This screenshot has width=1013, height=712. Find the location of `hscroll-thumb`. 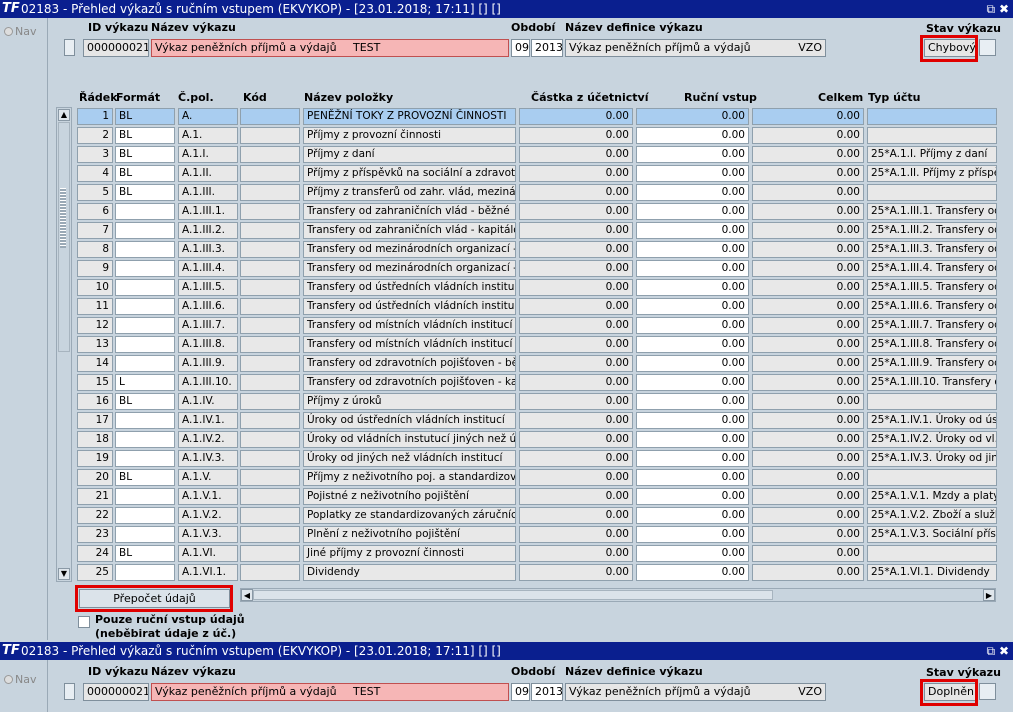

hscroll-thumb is located at coordinates (513, 595).